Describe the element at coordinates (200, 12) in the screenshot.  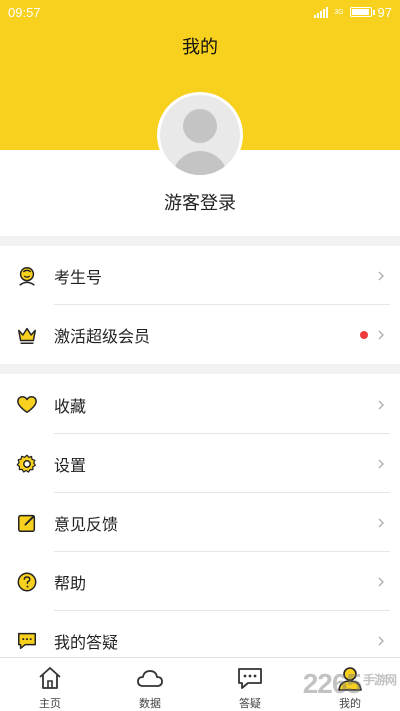
I see `status-bar: 09:57 3G 97` at that location.